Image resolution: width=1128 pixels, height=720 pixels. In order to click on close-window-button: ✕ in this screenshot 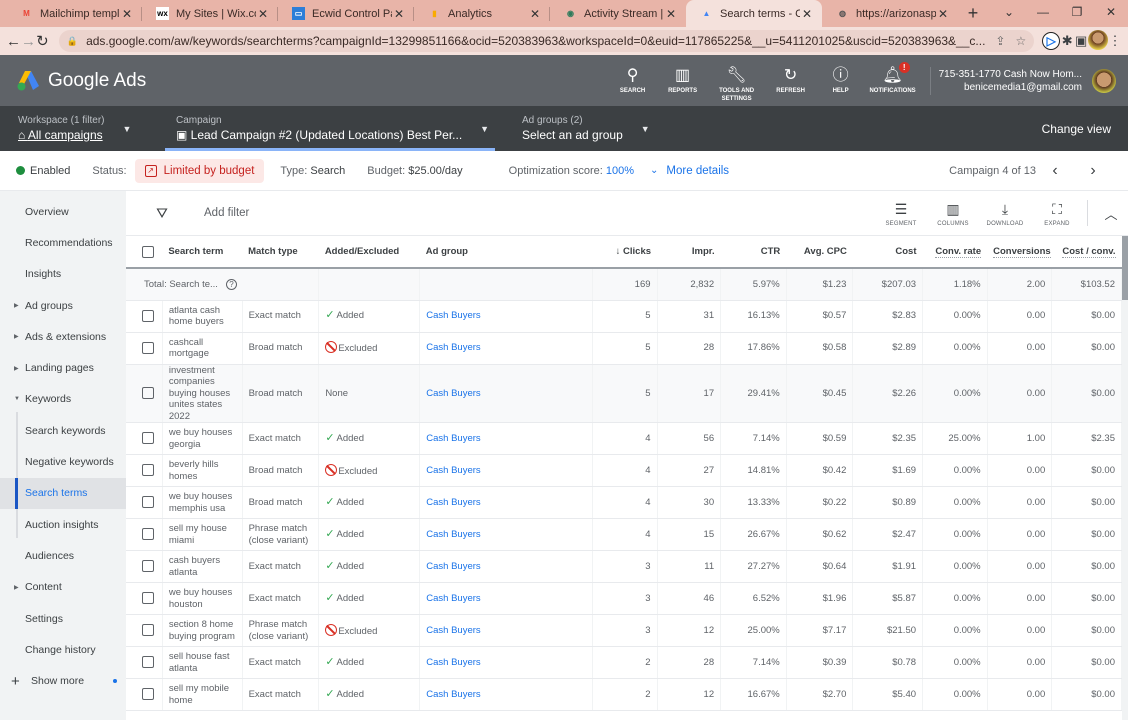, I will do `click(1111, 13)`.